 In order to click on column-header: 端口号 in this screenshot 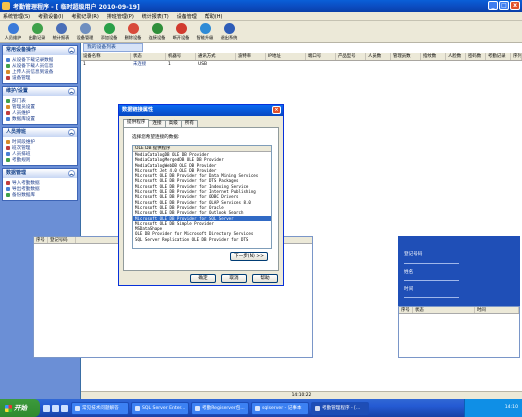, I will do `click(321, 56)`.